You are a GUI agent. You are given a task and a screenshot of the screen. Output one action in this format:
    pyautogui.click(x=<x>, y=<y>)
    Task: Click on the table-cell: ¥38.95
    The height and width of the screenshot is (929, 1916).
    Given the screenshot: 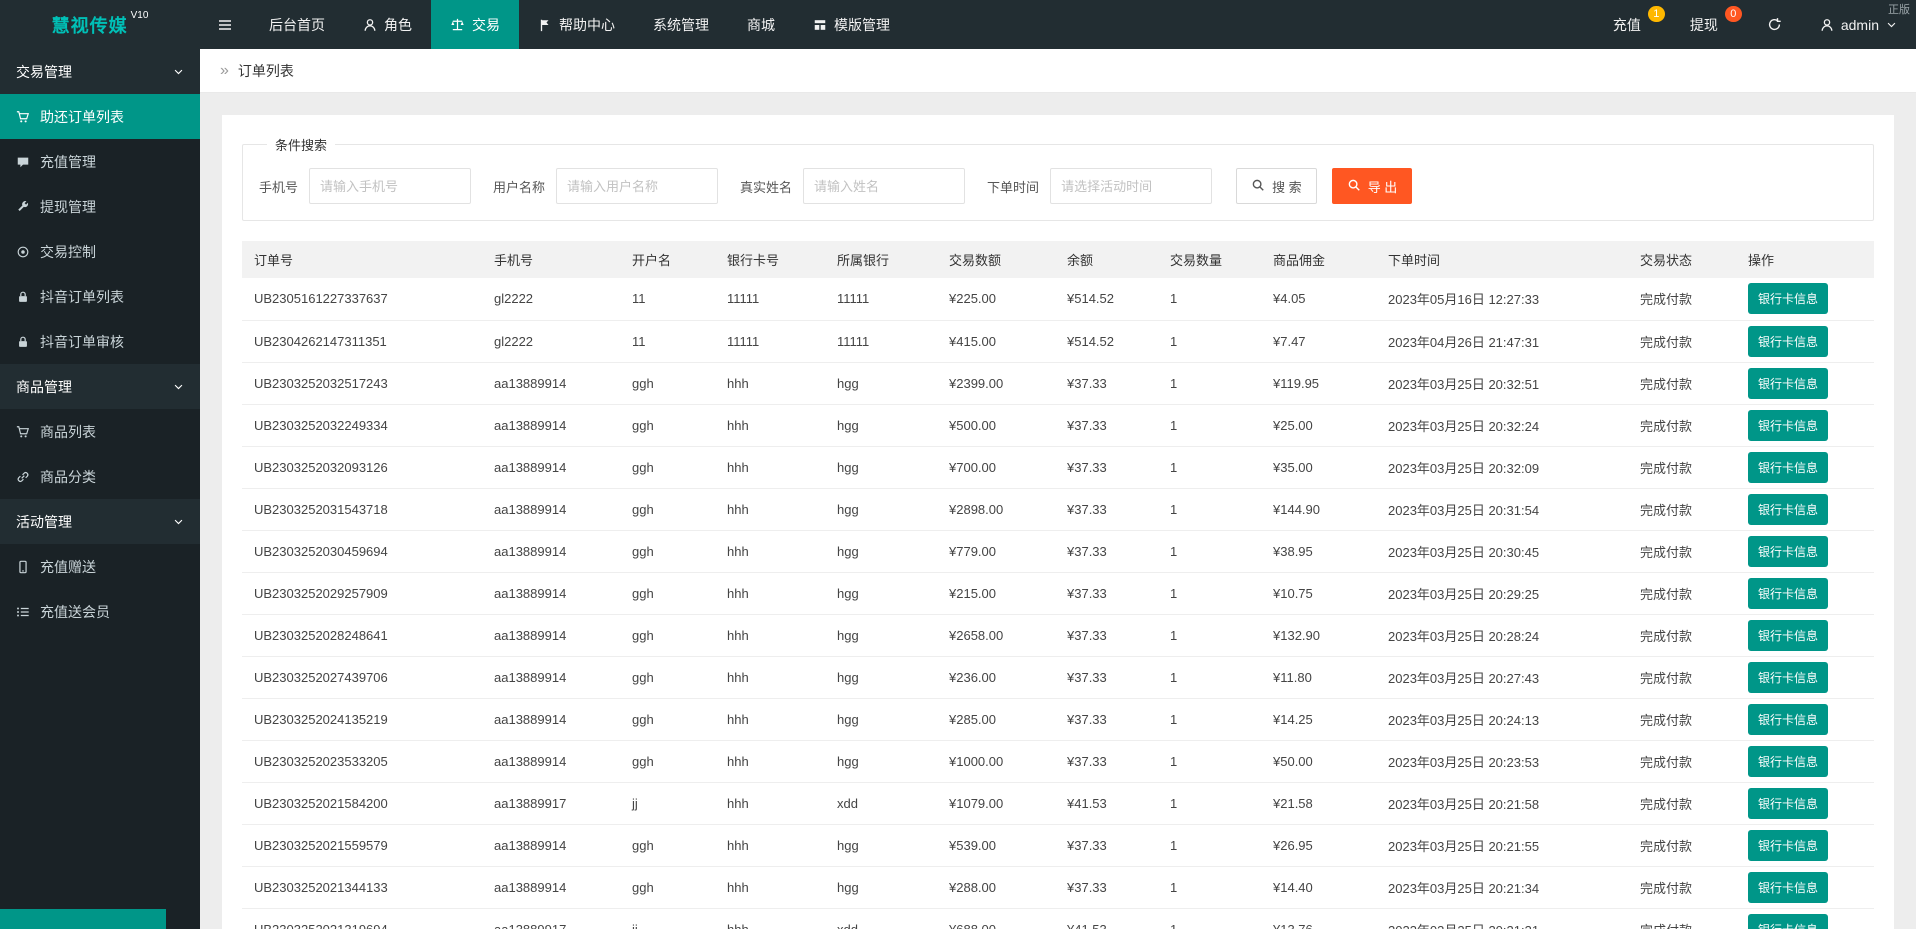 What is the action you would take?
    pyautogui.click(x=1318, y=551)
    